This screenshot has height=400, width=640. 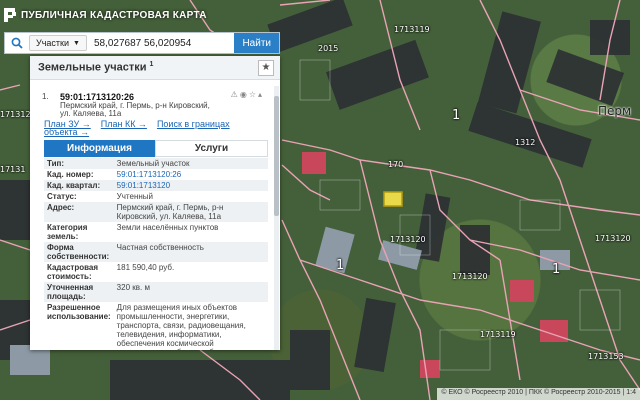 What do you see at coordinates (211, 148) in the screenshot?
I see `tab-services: Услуги` at bounding box center [211, 148].